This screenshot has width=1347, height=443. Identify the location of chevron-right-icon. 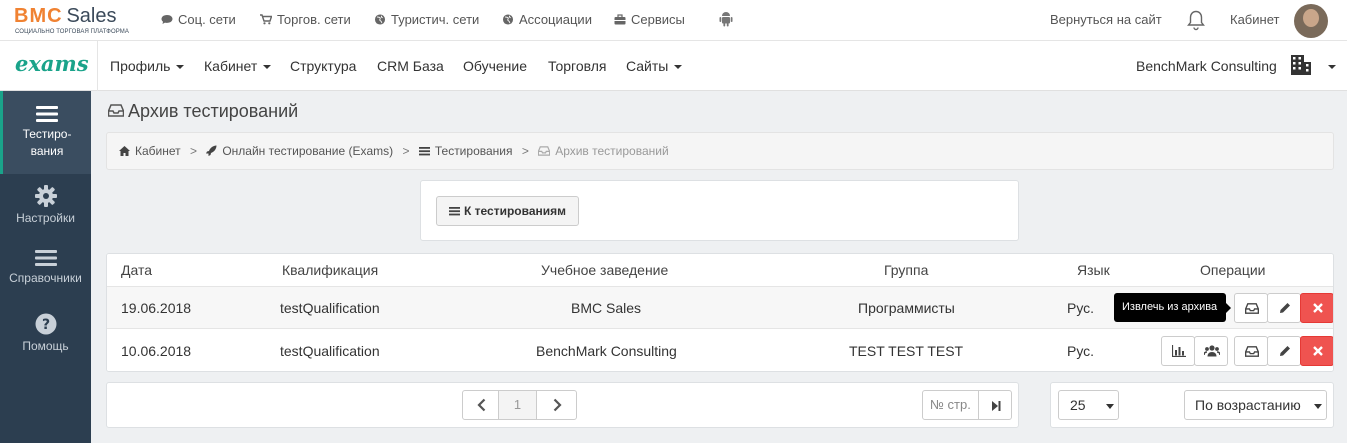
(557, 405).